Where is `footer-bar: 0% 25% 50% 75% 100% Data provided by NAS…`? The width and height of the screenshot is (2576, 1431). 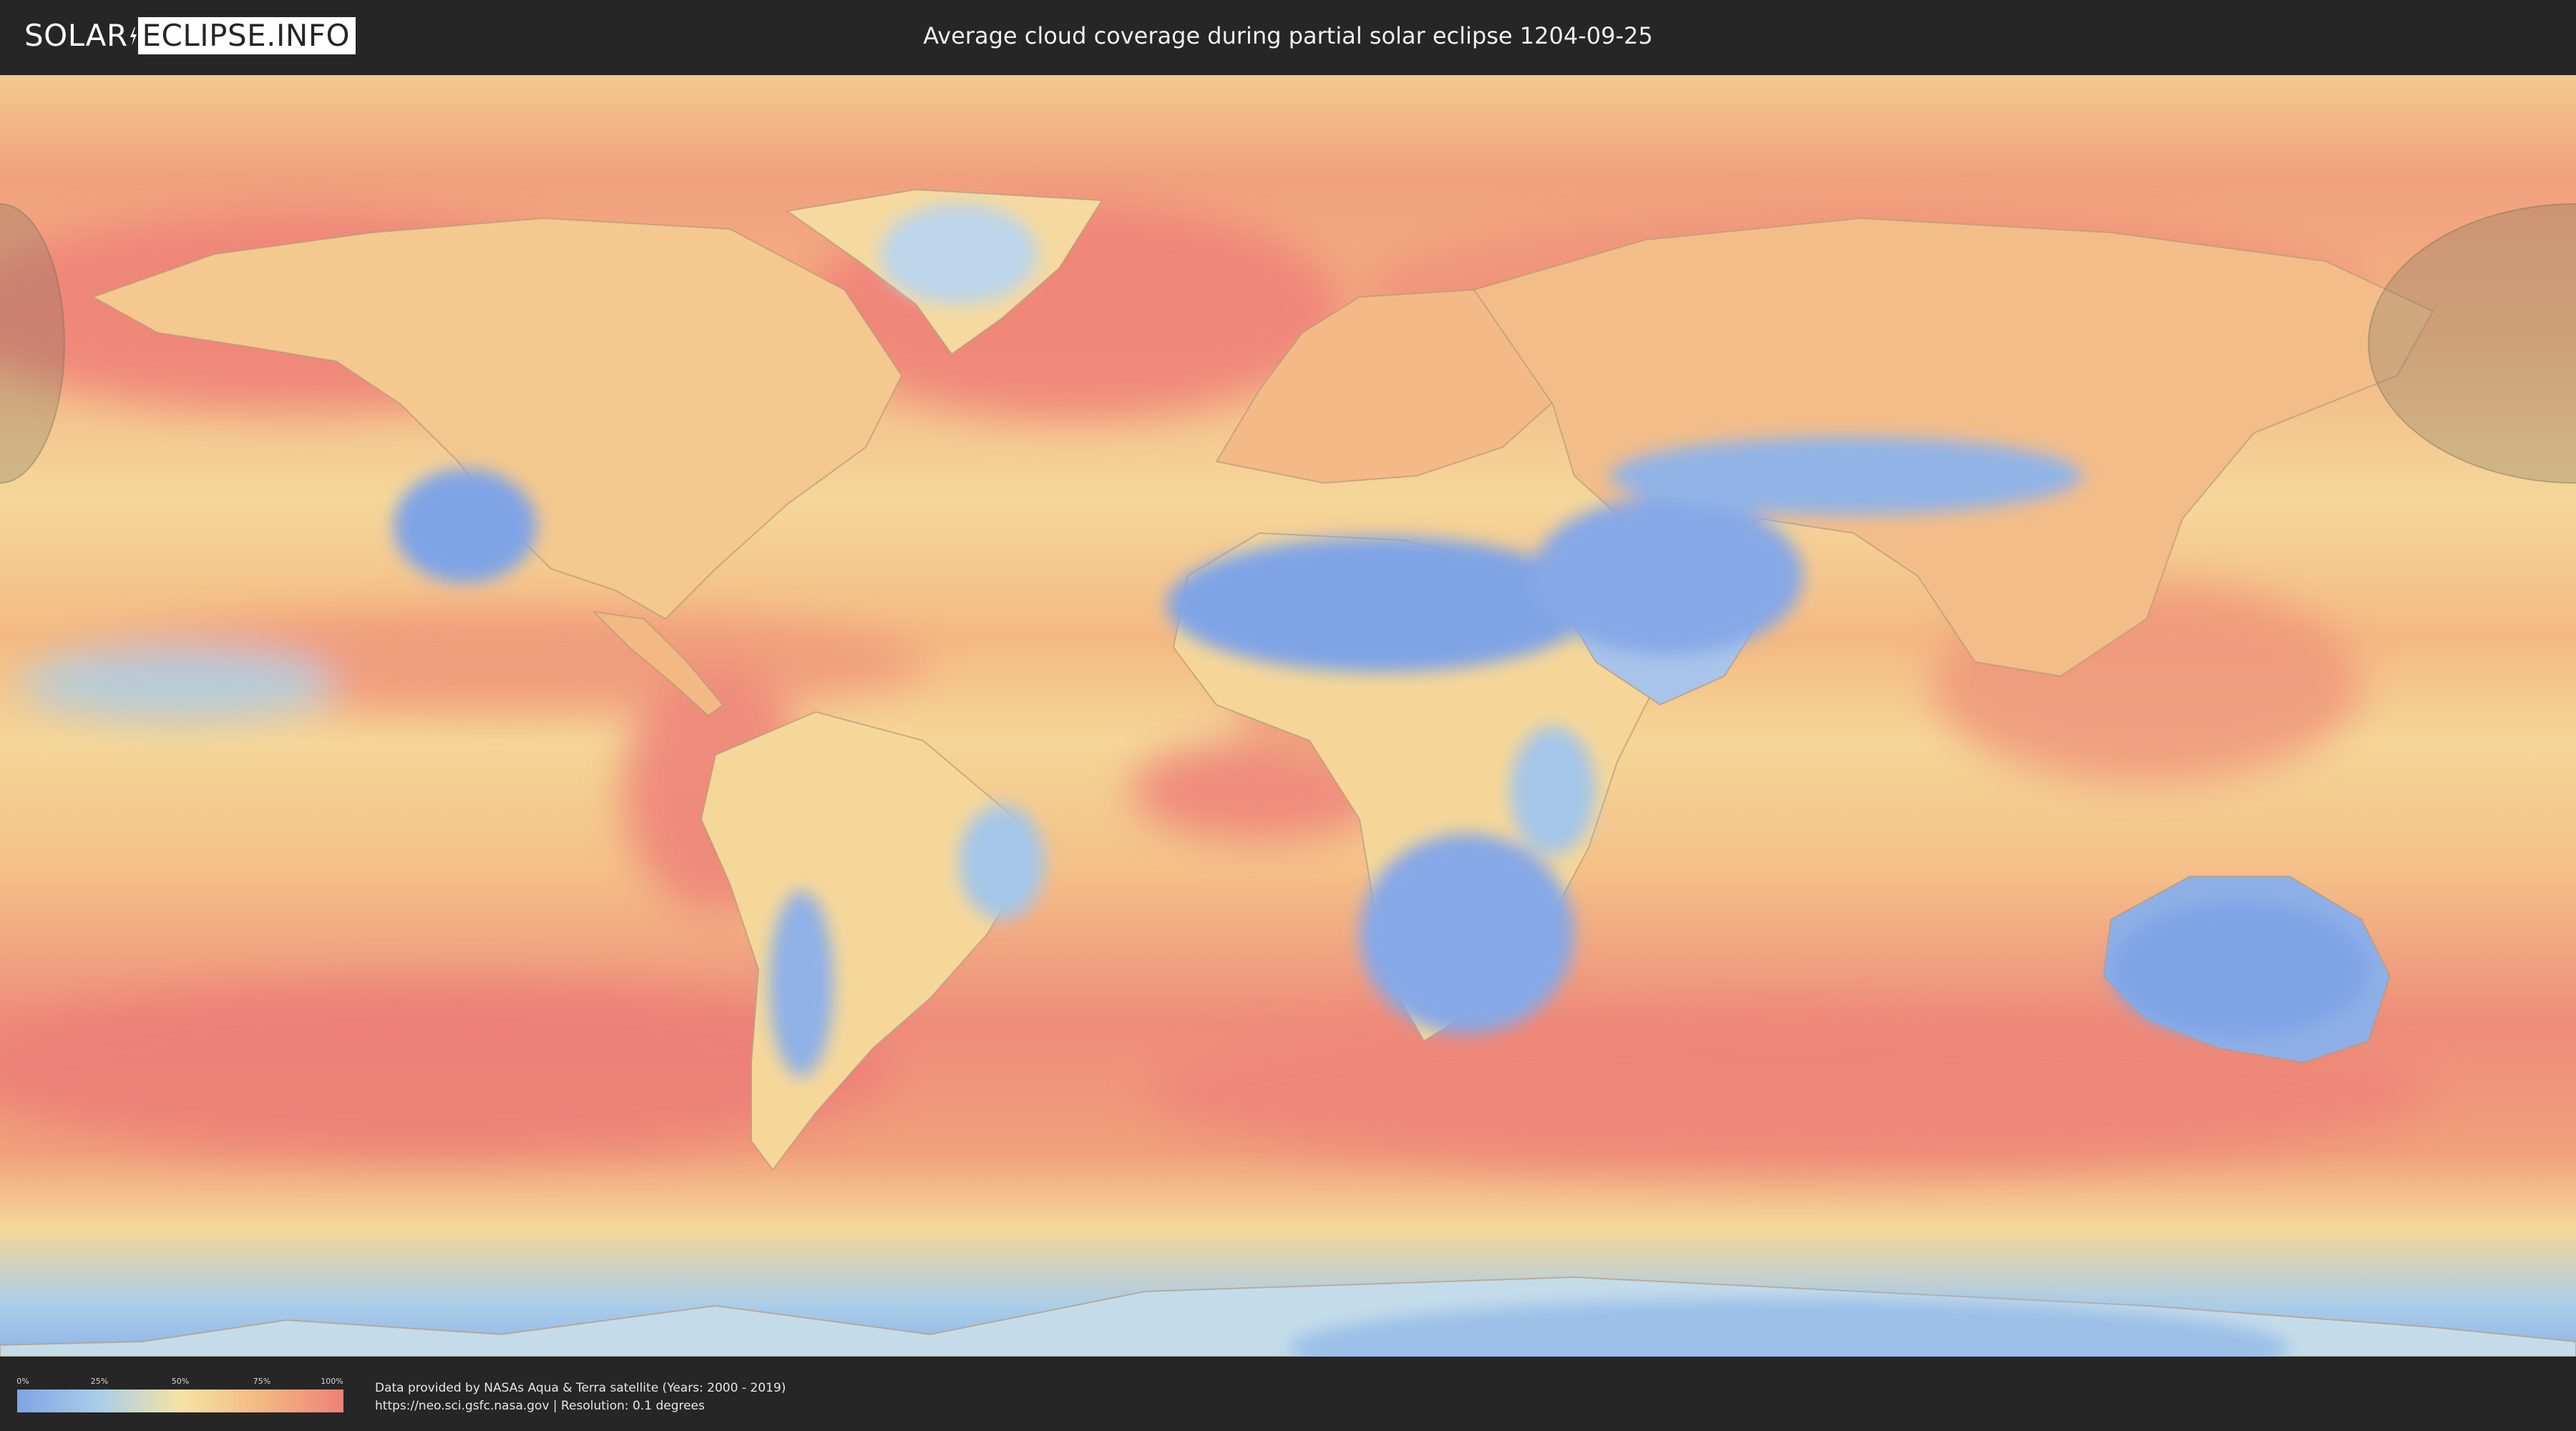
footer-bar: 0% 25% 50% 75% 100% Data provided by NAS… is located at coordinates (1288, 1395).